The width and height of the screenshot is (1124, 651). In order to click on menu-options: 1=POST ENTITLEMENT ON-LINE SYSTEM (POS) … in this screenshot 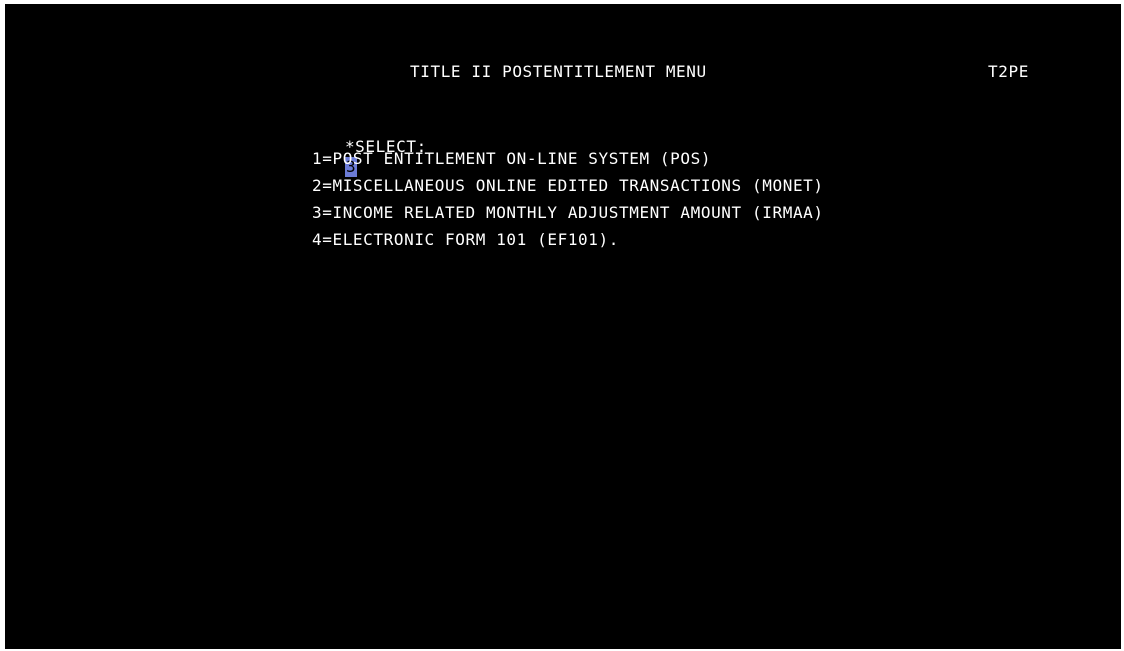, I will do `click(568, 199)`.